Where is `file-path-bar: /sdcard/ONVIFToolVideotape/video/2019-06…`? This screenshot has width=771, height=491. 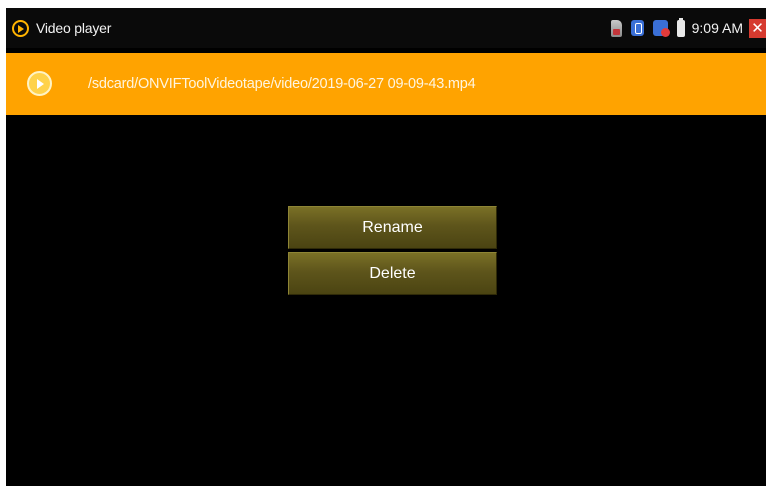
file-path-bar: /sdcard/ONVIFToolVideotape/video/2019-06… is located at coordinates (386, 84).